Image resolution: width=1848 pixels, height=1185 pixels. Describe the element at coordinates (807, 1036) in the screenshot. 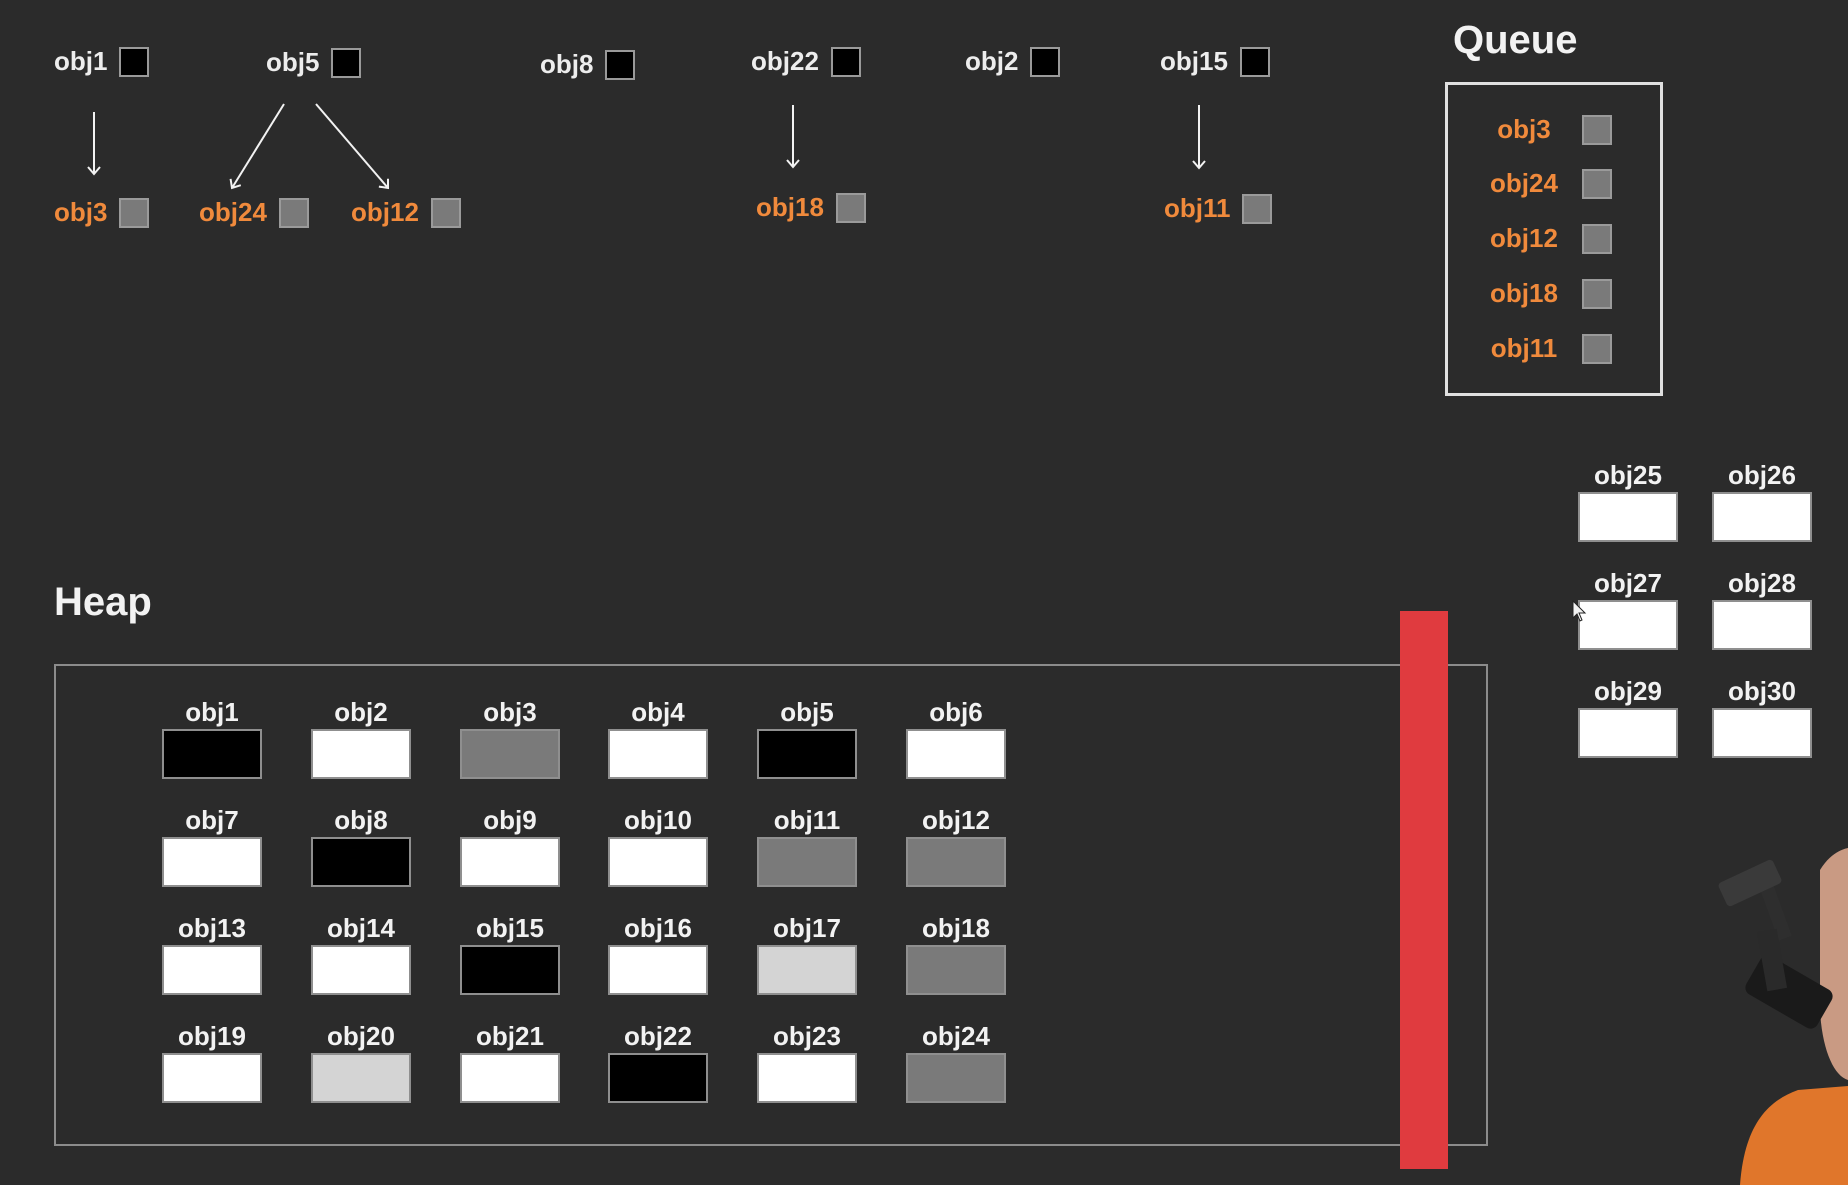

I see `object-label: obj23` at that location.